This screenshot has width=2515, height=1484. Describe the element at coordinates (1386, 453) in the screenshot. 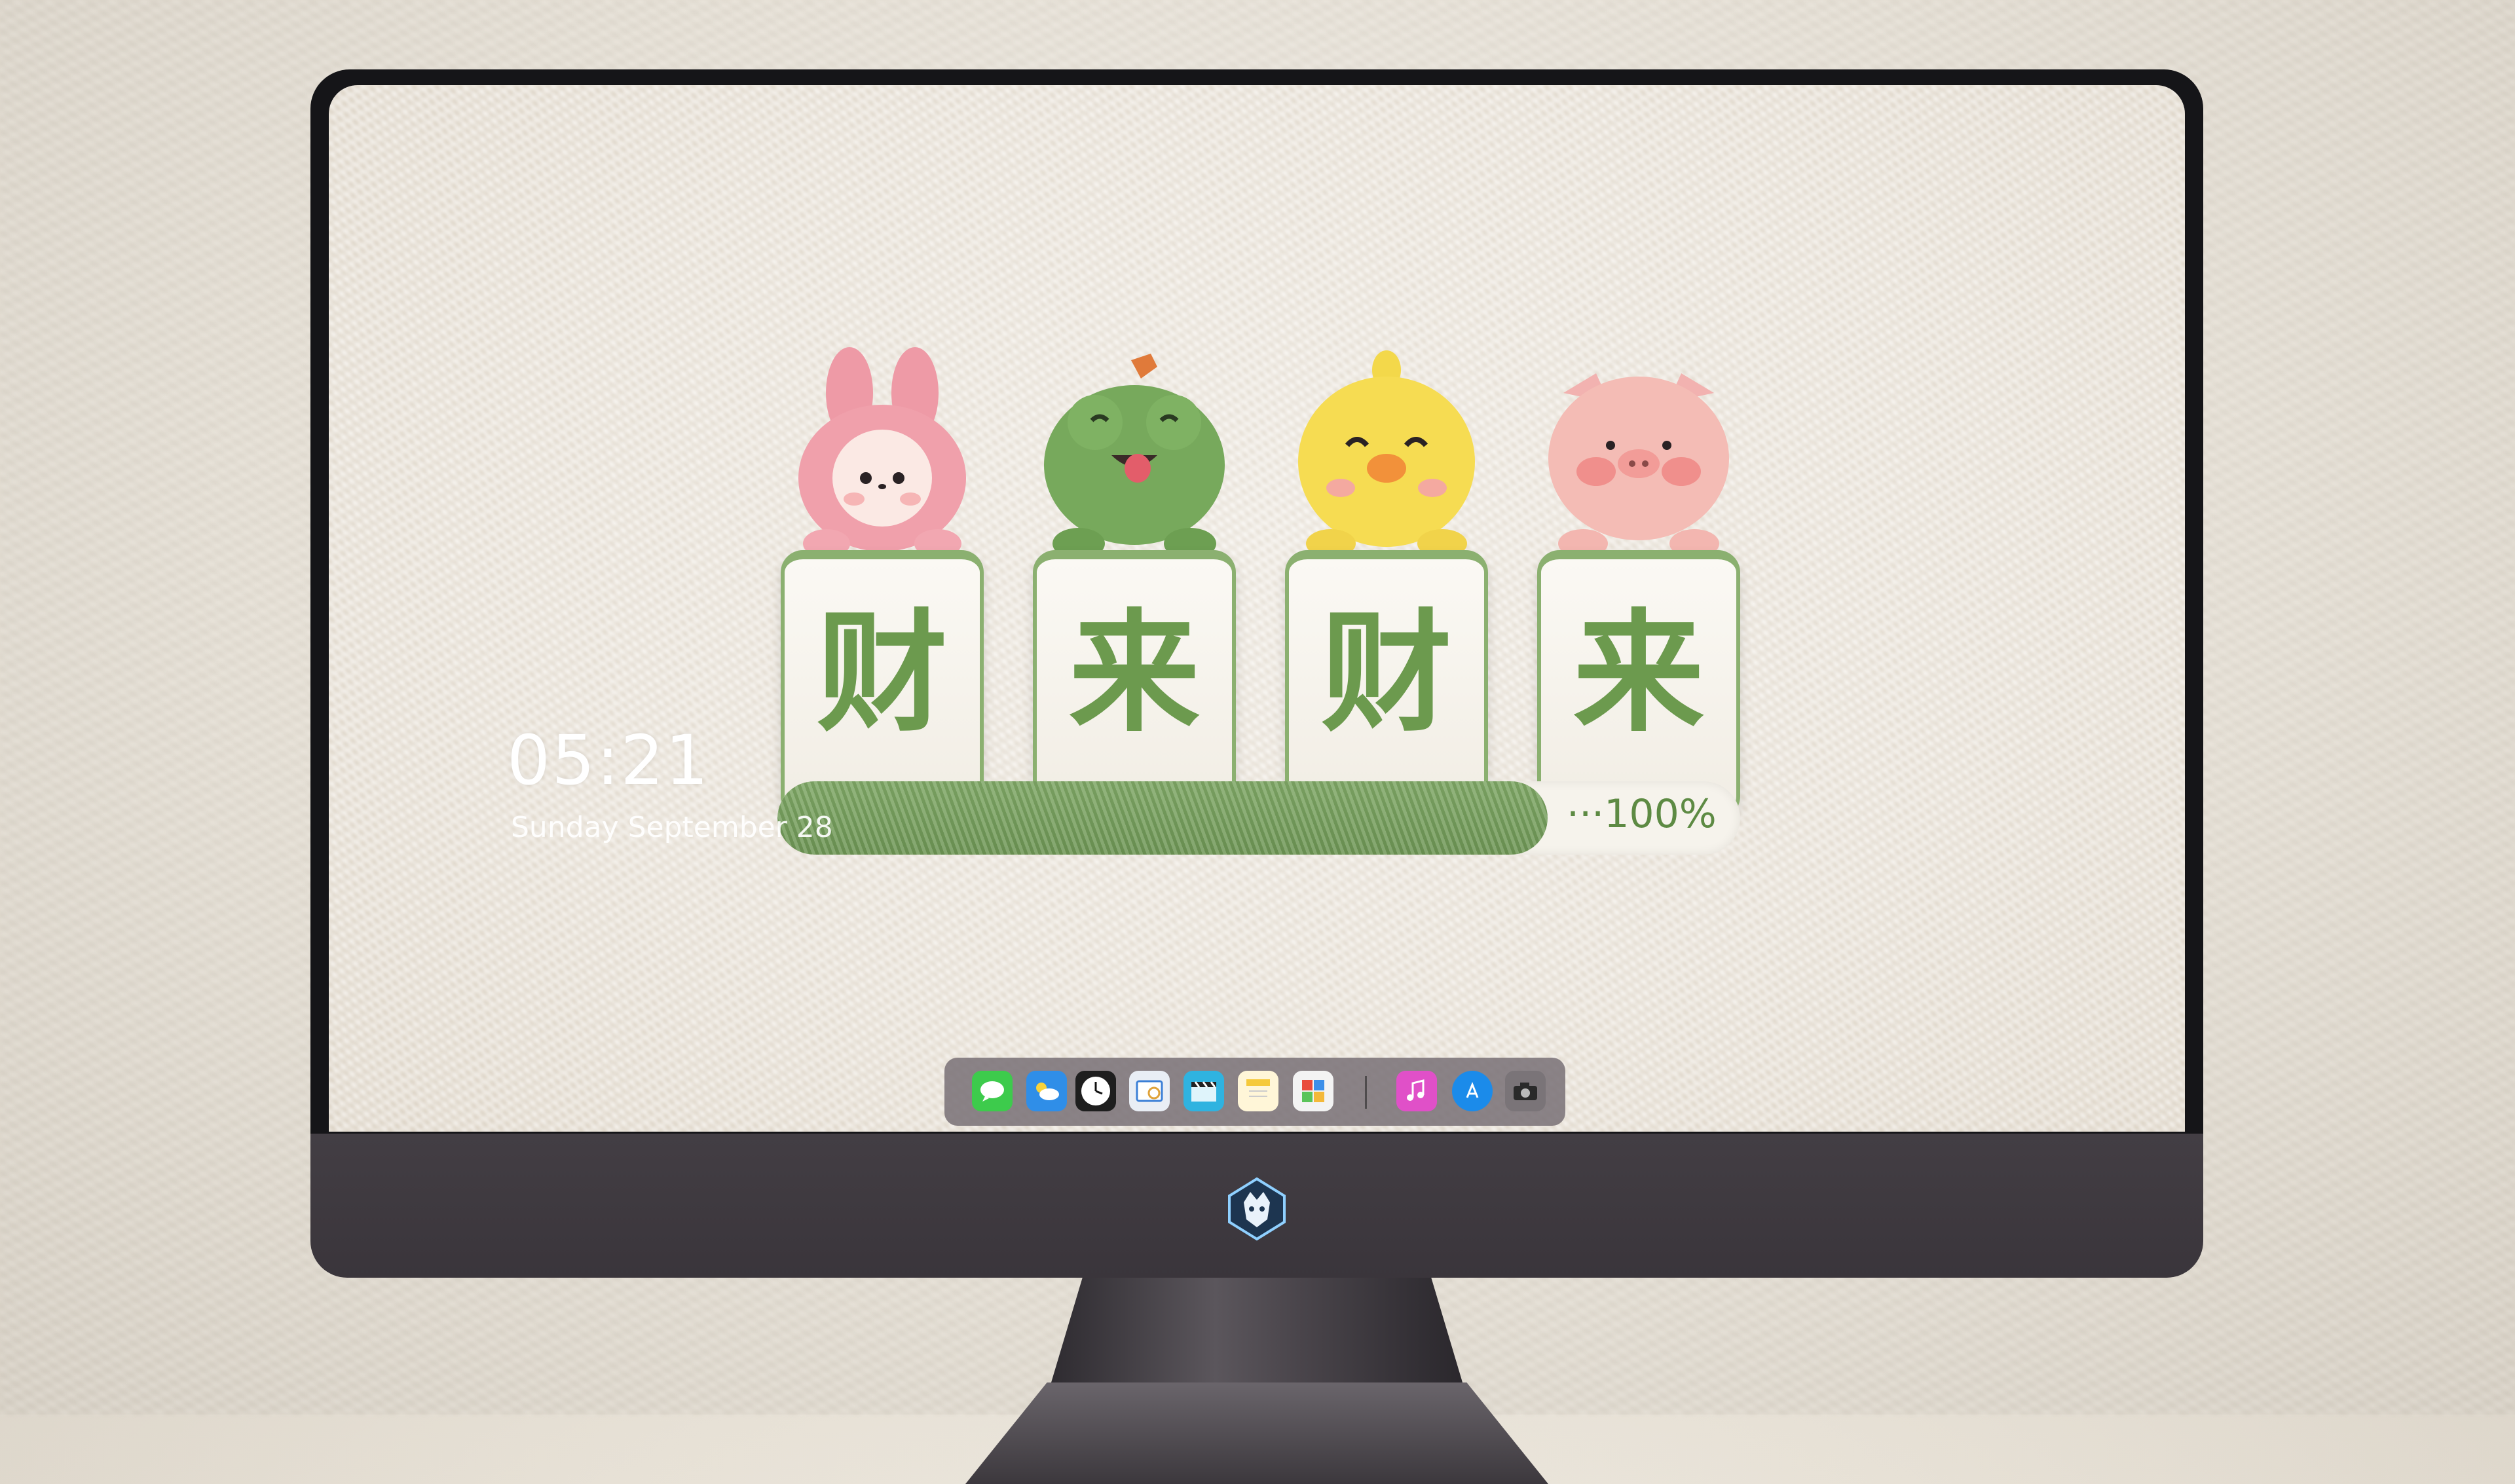

I see `yellow-chick-icon` at that location.